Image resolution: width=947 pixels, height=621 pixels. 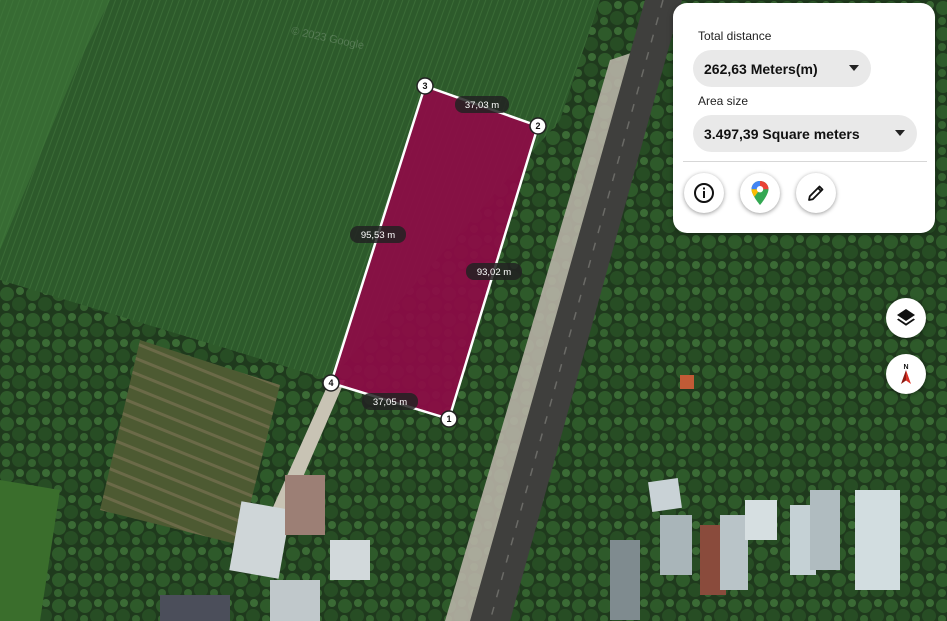 I want to click on vertex-1: 1, so click(x=449, y=419).